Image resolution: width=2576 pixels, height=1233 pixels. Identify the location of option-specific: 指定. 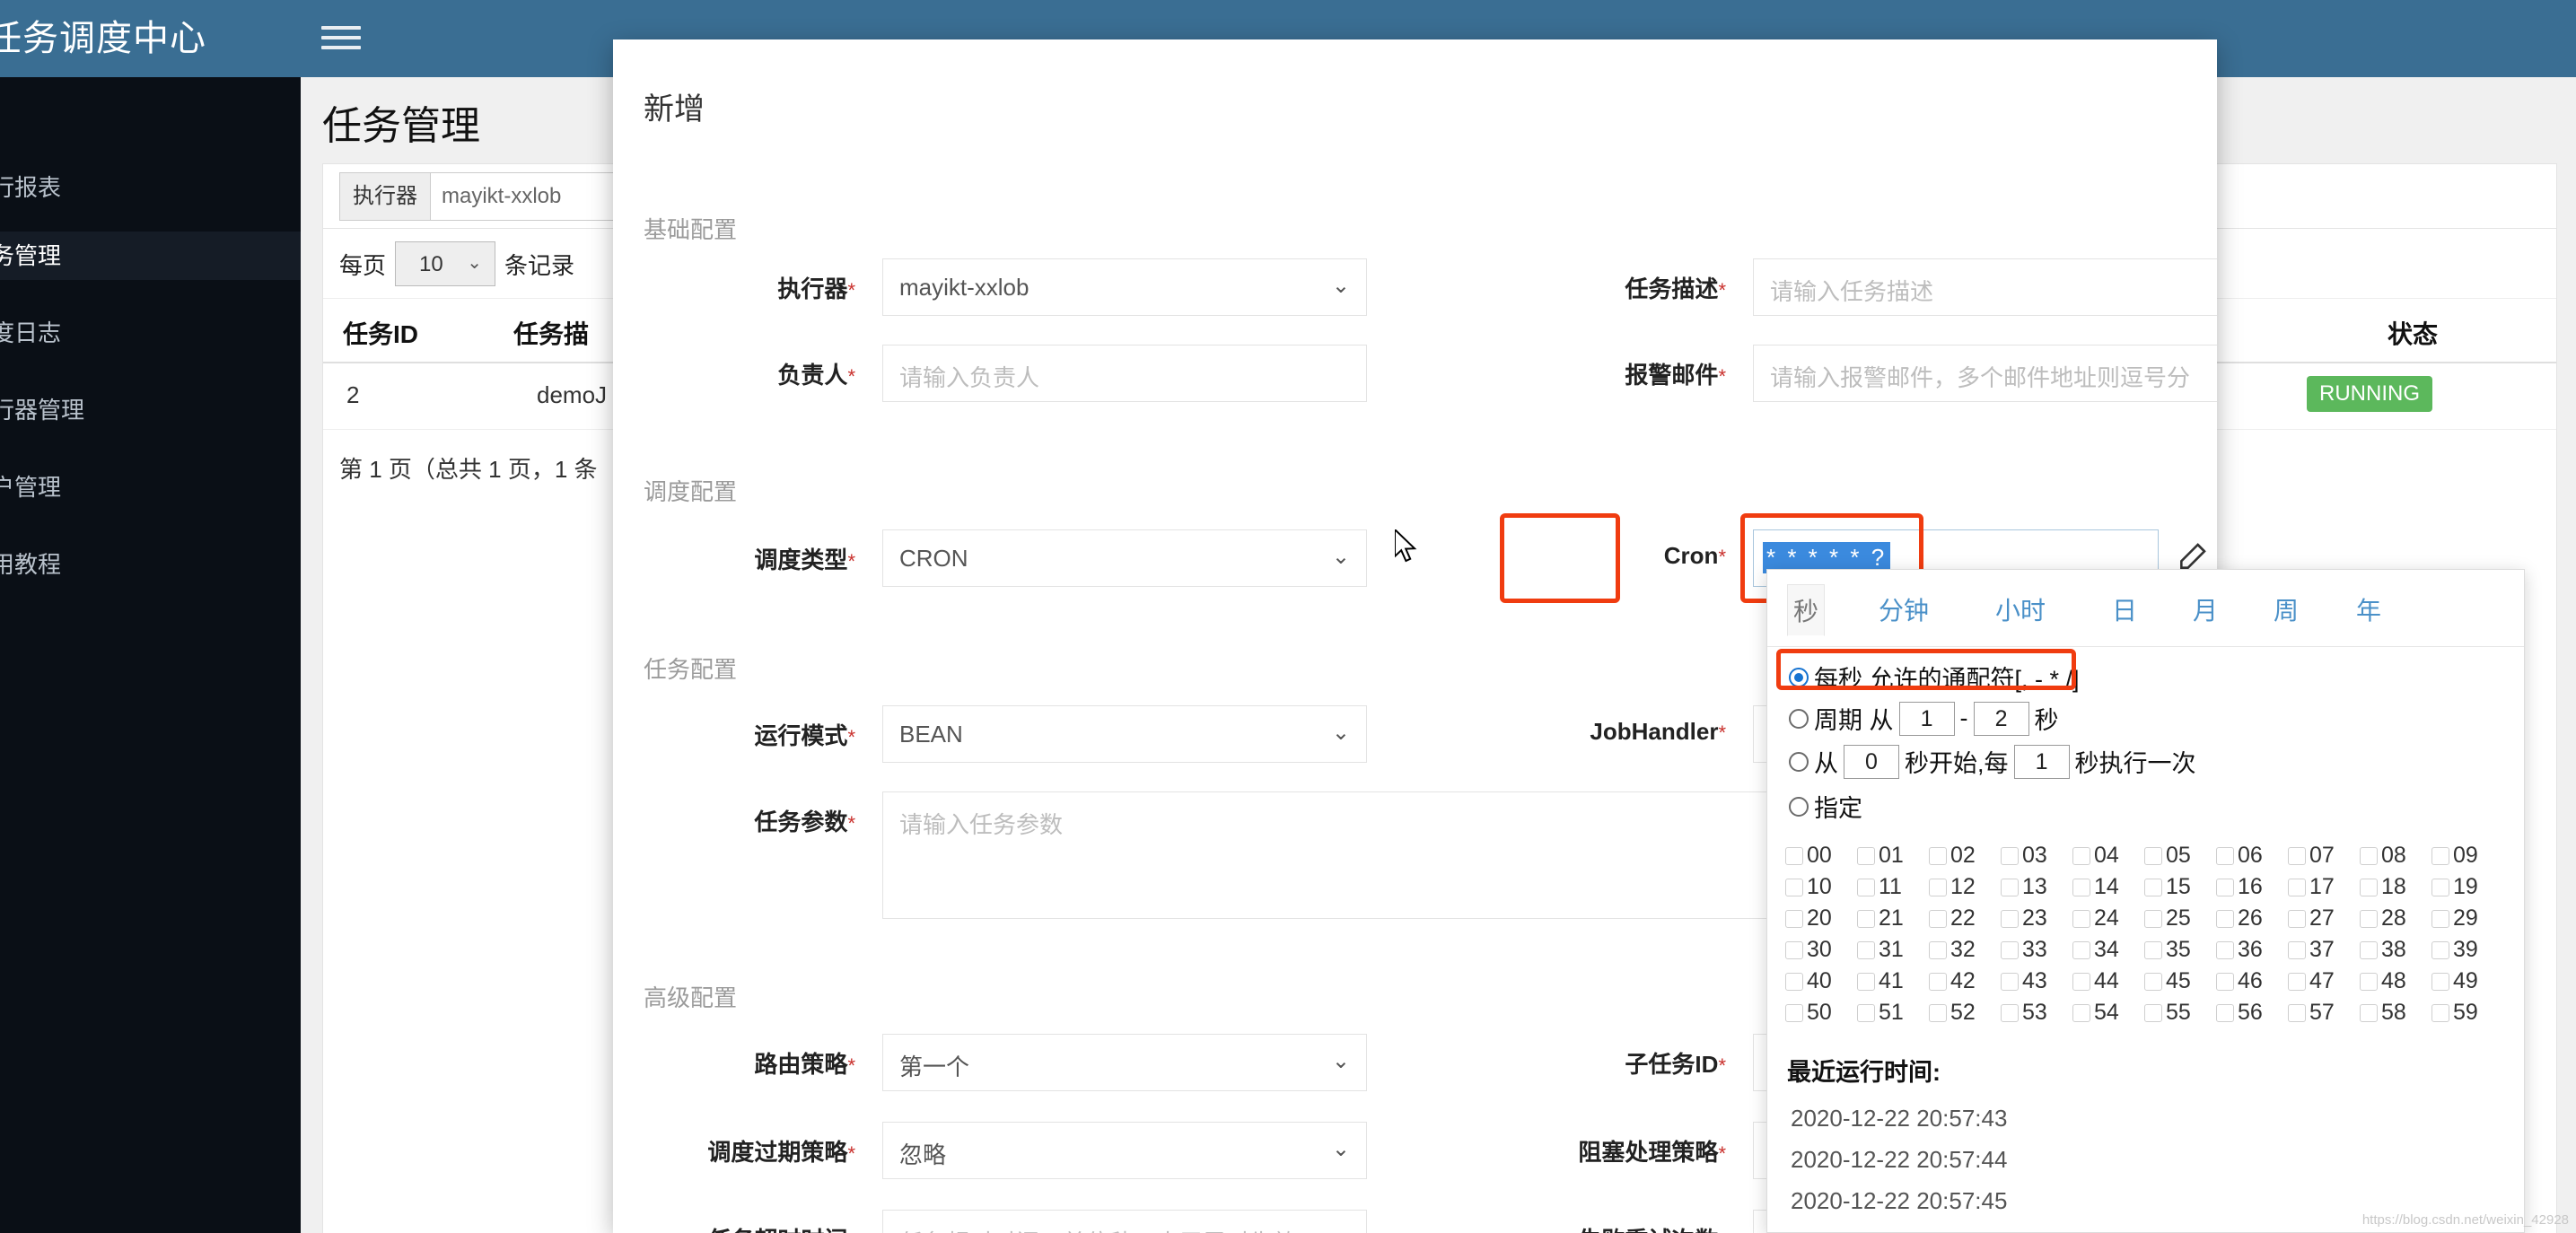
(1825, 806).